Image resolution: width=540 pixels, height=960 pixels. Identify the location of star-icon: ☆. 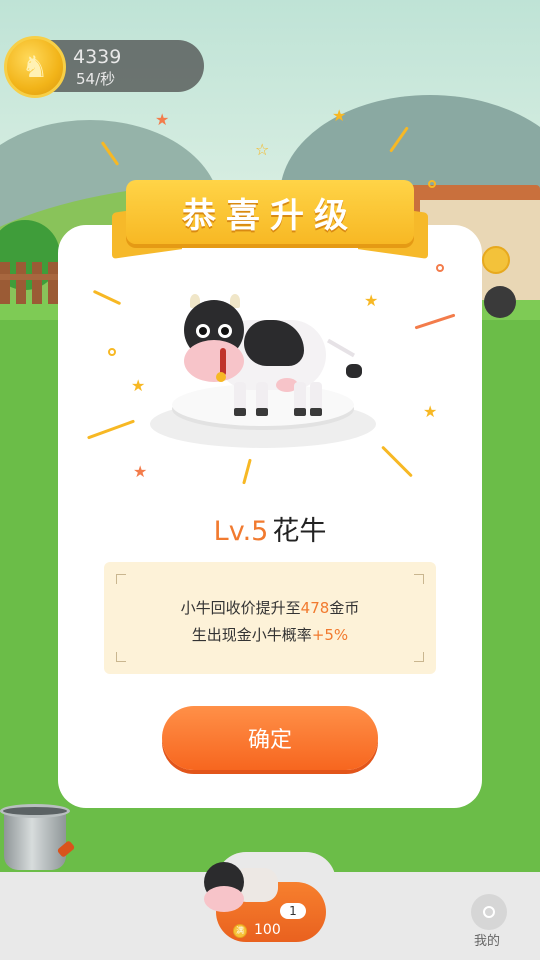
(262, 149).